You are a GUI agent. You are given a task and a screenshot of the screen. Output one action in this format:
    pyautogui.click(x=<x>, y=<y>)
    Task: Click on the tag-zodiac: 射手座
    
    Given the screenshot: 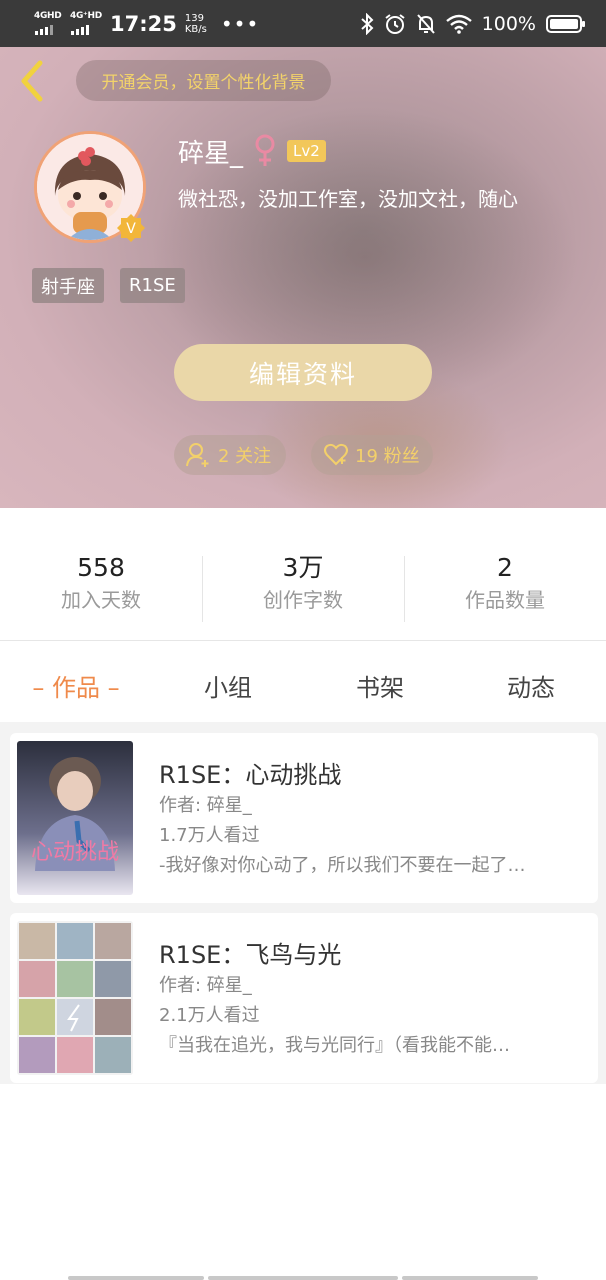 What is the action you would take?
    pyautogui.click(x=68, y=285)
    